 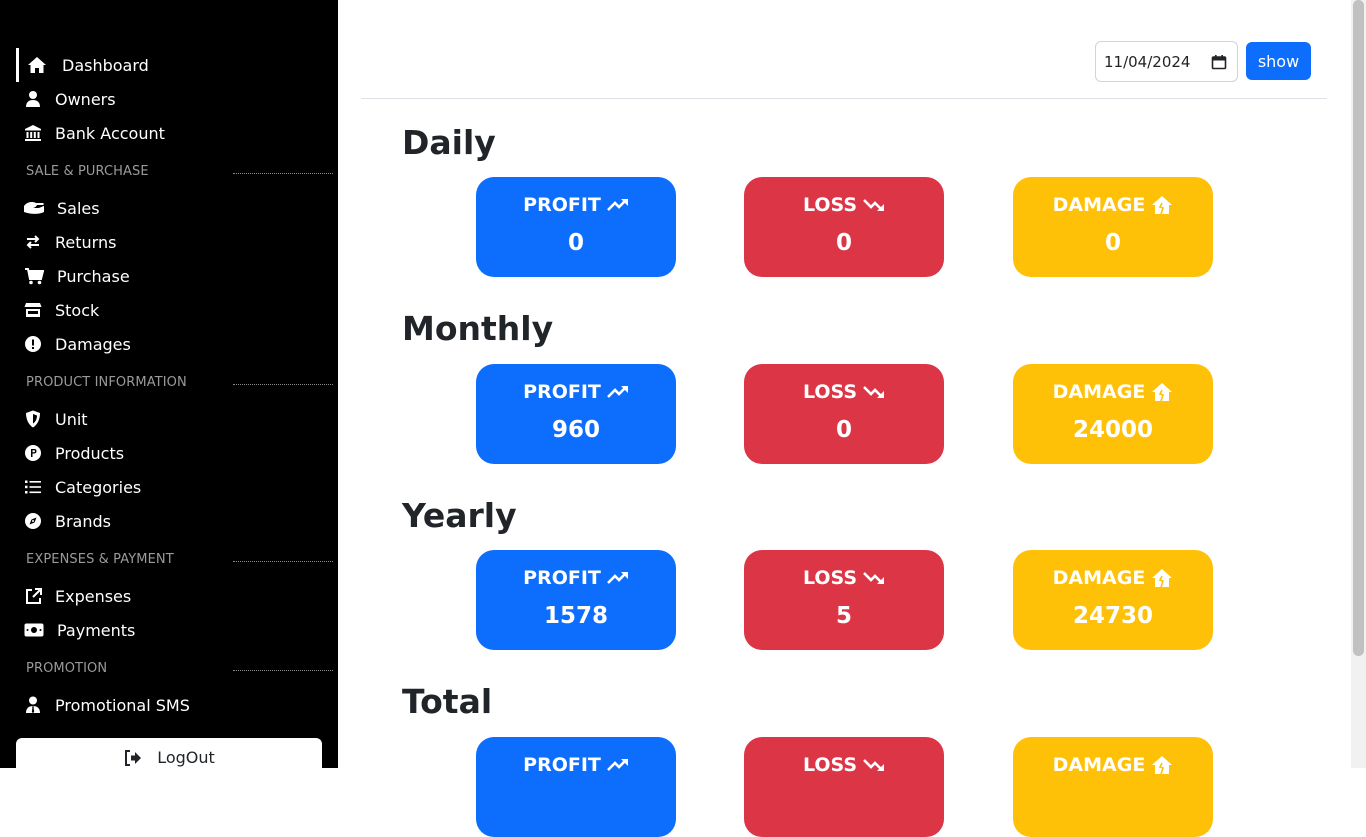 I want to click on sidebar-item-stock: Stock, so click(x=57, y=310).